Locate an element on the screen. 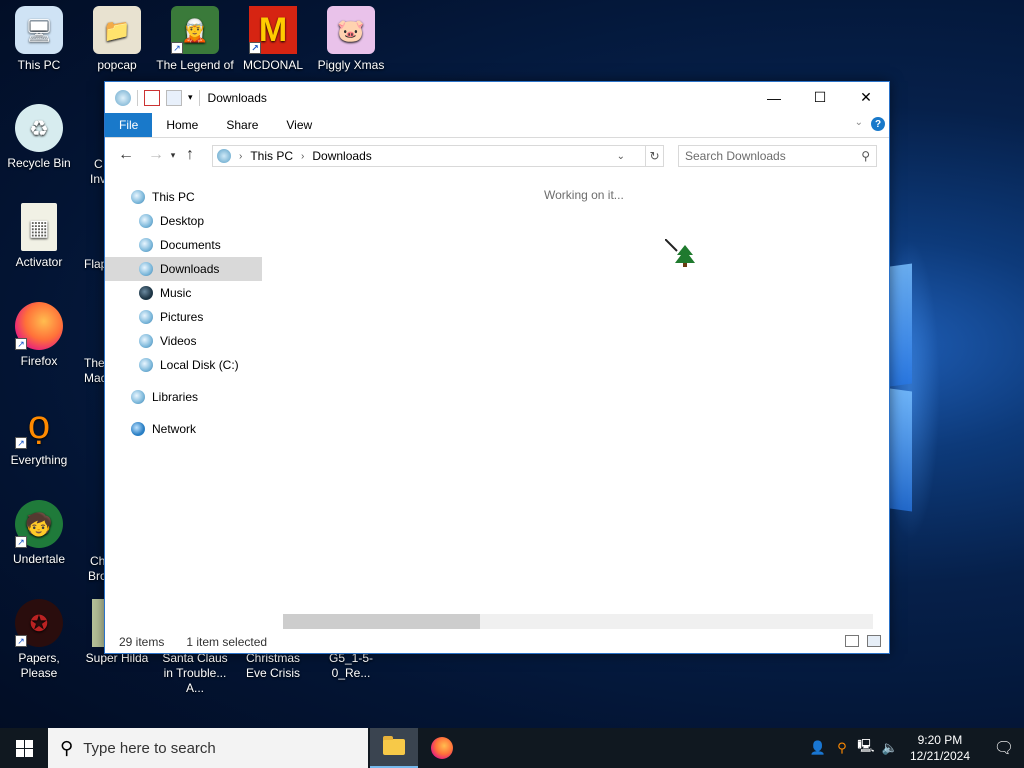 The height and width of the screenshot is (768, 1024). back-arrow-icon: ← is located at coordinates (126, 155).